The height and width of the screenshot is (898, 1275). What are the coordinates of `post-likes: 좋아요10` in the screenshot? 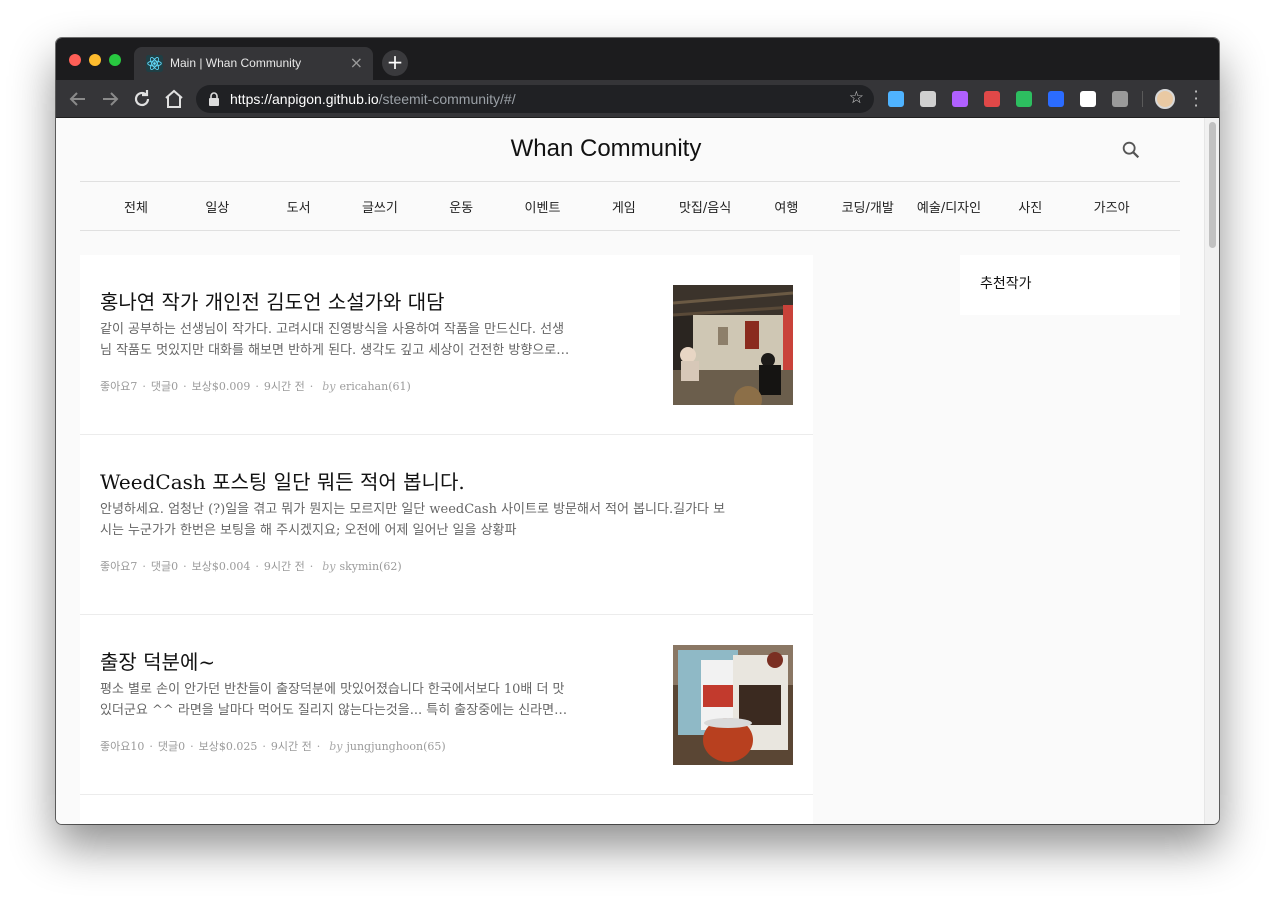 It's located at (122, 746).